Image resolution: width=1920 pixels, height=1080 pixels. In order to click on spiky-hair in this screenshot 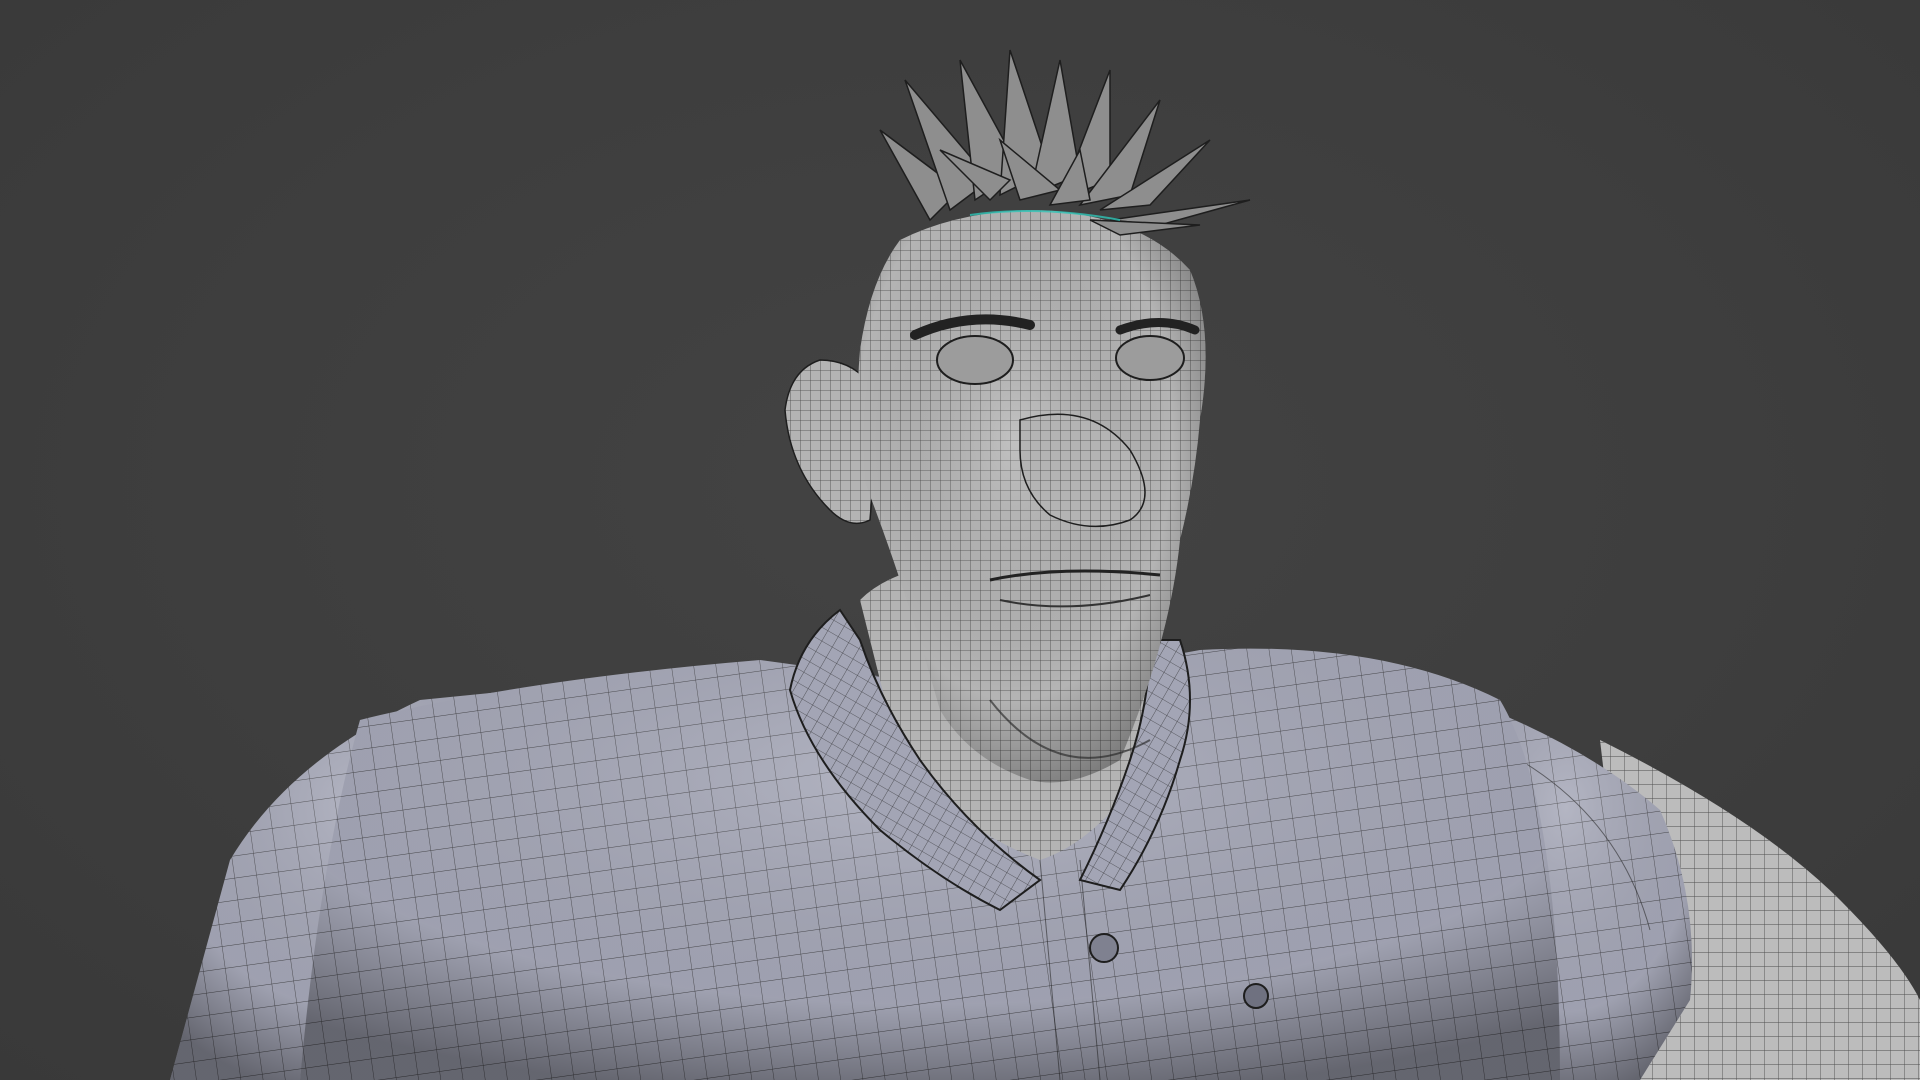, I will do `click(1065, 142)`.